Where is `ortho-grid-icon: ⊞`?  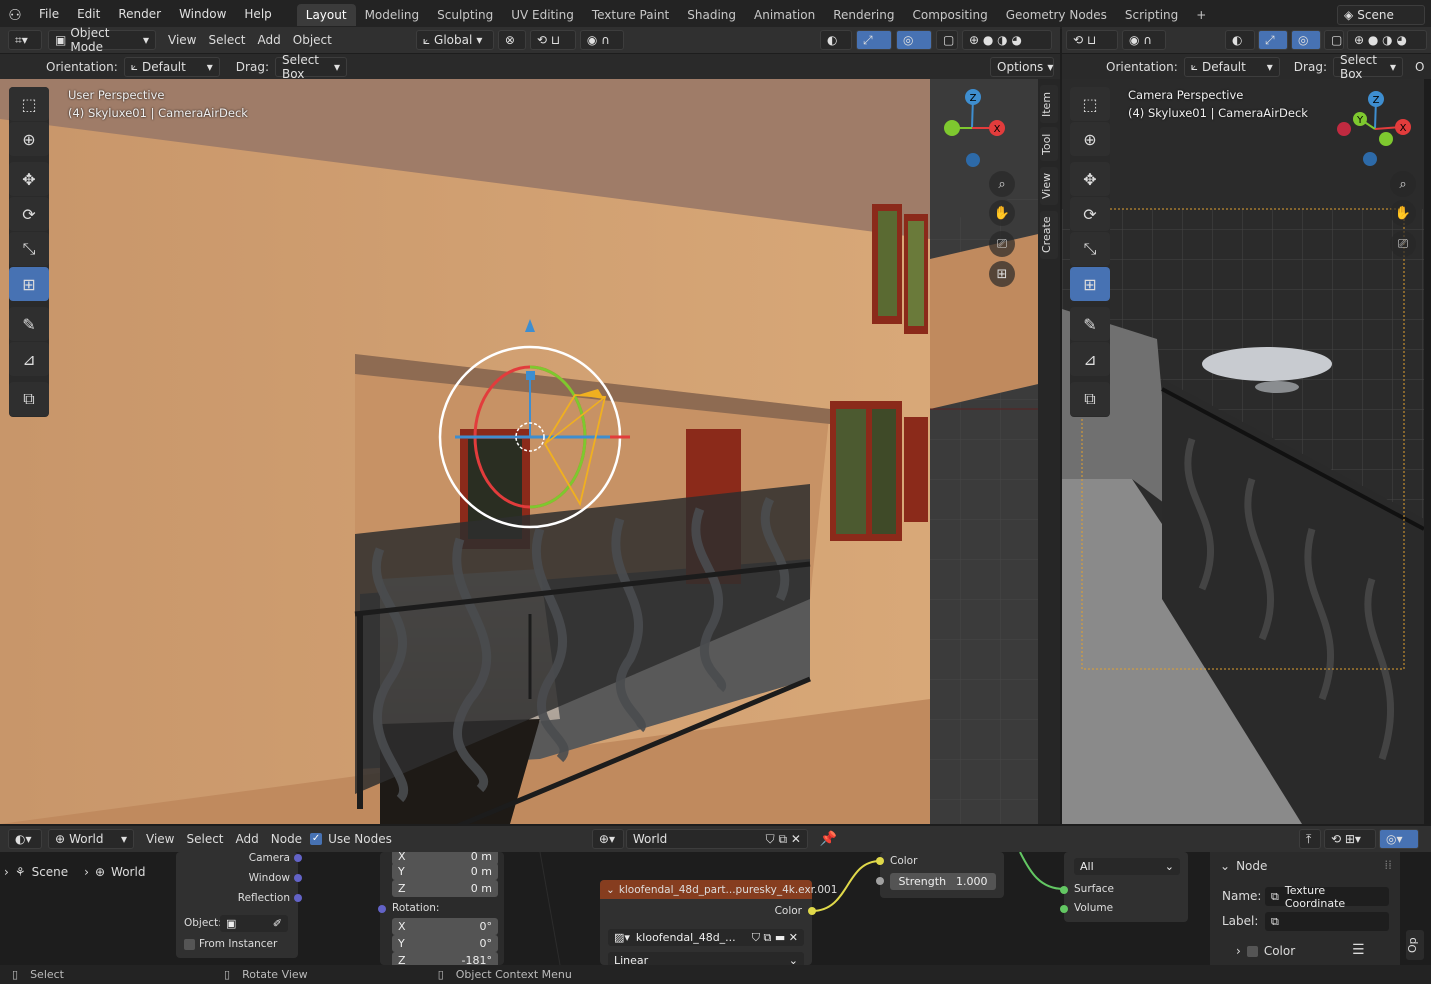
ortho-grid-icon: ⊞ is located at coordinates (1002, 274).